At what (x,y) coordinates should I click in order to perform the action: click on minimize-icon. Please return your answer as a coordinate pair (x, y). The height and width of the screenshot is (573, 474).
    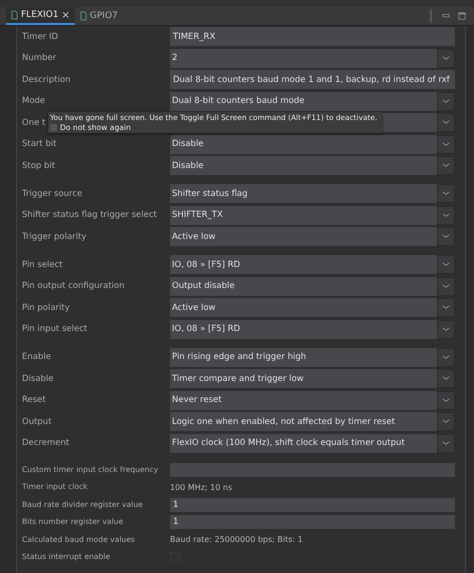
    Looking at the image, I should click on (446, 16).